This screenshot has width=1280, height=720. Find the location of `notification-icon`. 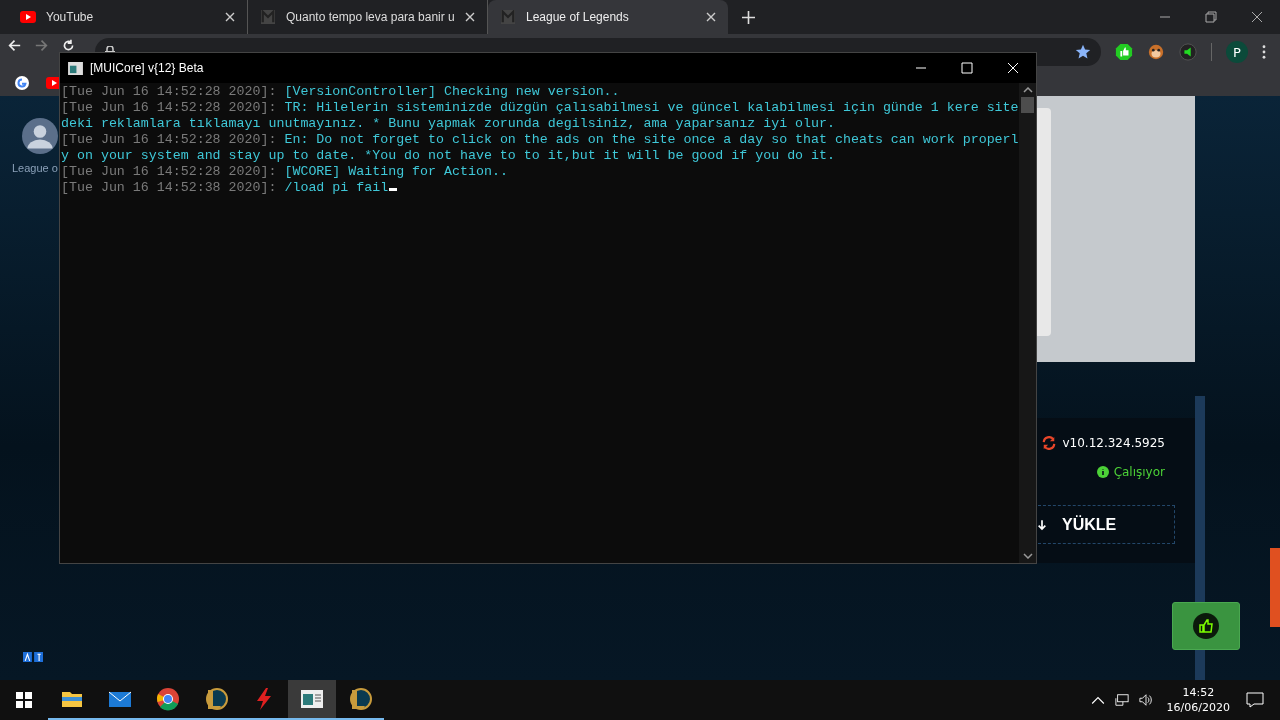

notification-icon is located at coordinates (1255, 700).